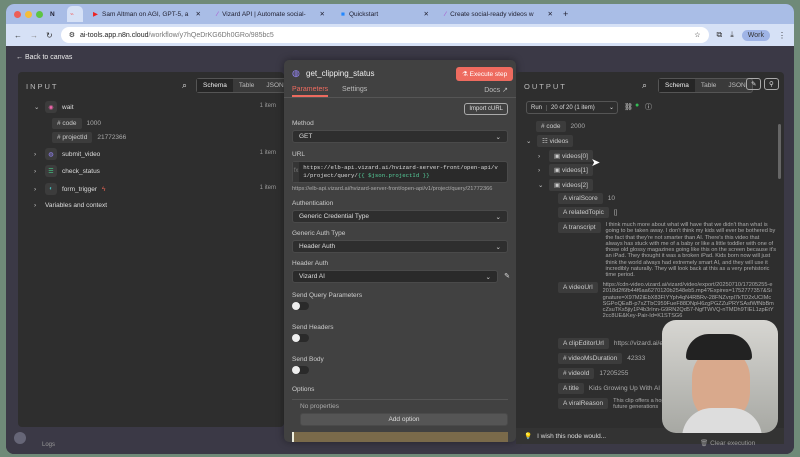 The image size is (800, 457). Describe the element at coordinates (586, 198) in the screenshot. I see `field-viralscore: A viralScore 10` at that location.